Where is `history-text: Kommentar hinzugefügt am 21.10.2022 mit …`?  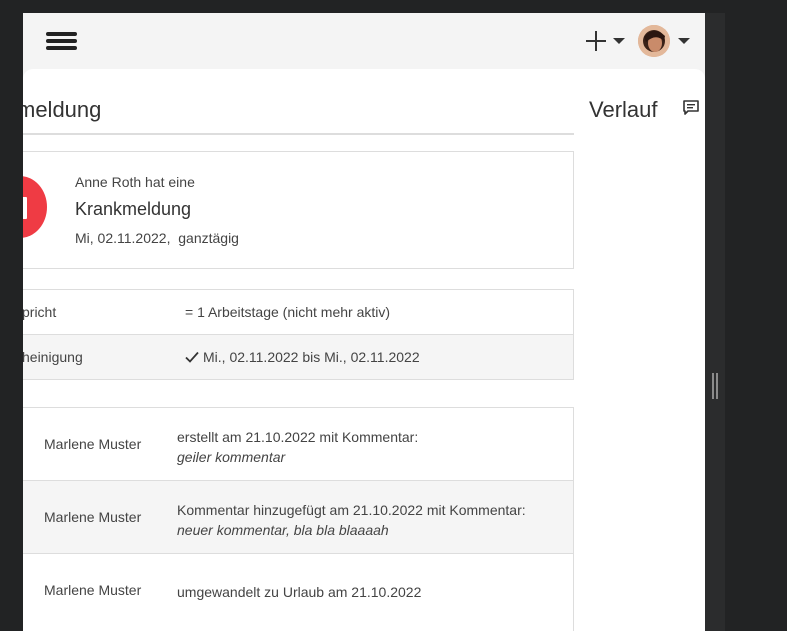
history-text: Kommentar hinzugefügt am 21.10.2022 mit … is located at coordinates (351, 510).